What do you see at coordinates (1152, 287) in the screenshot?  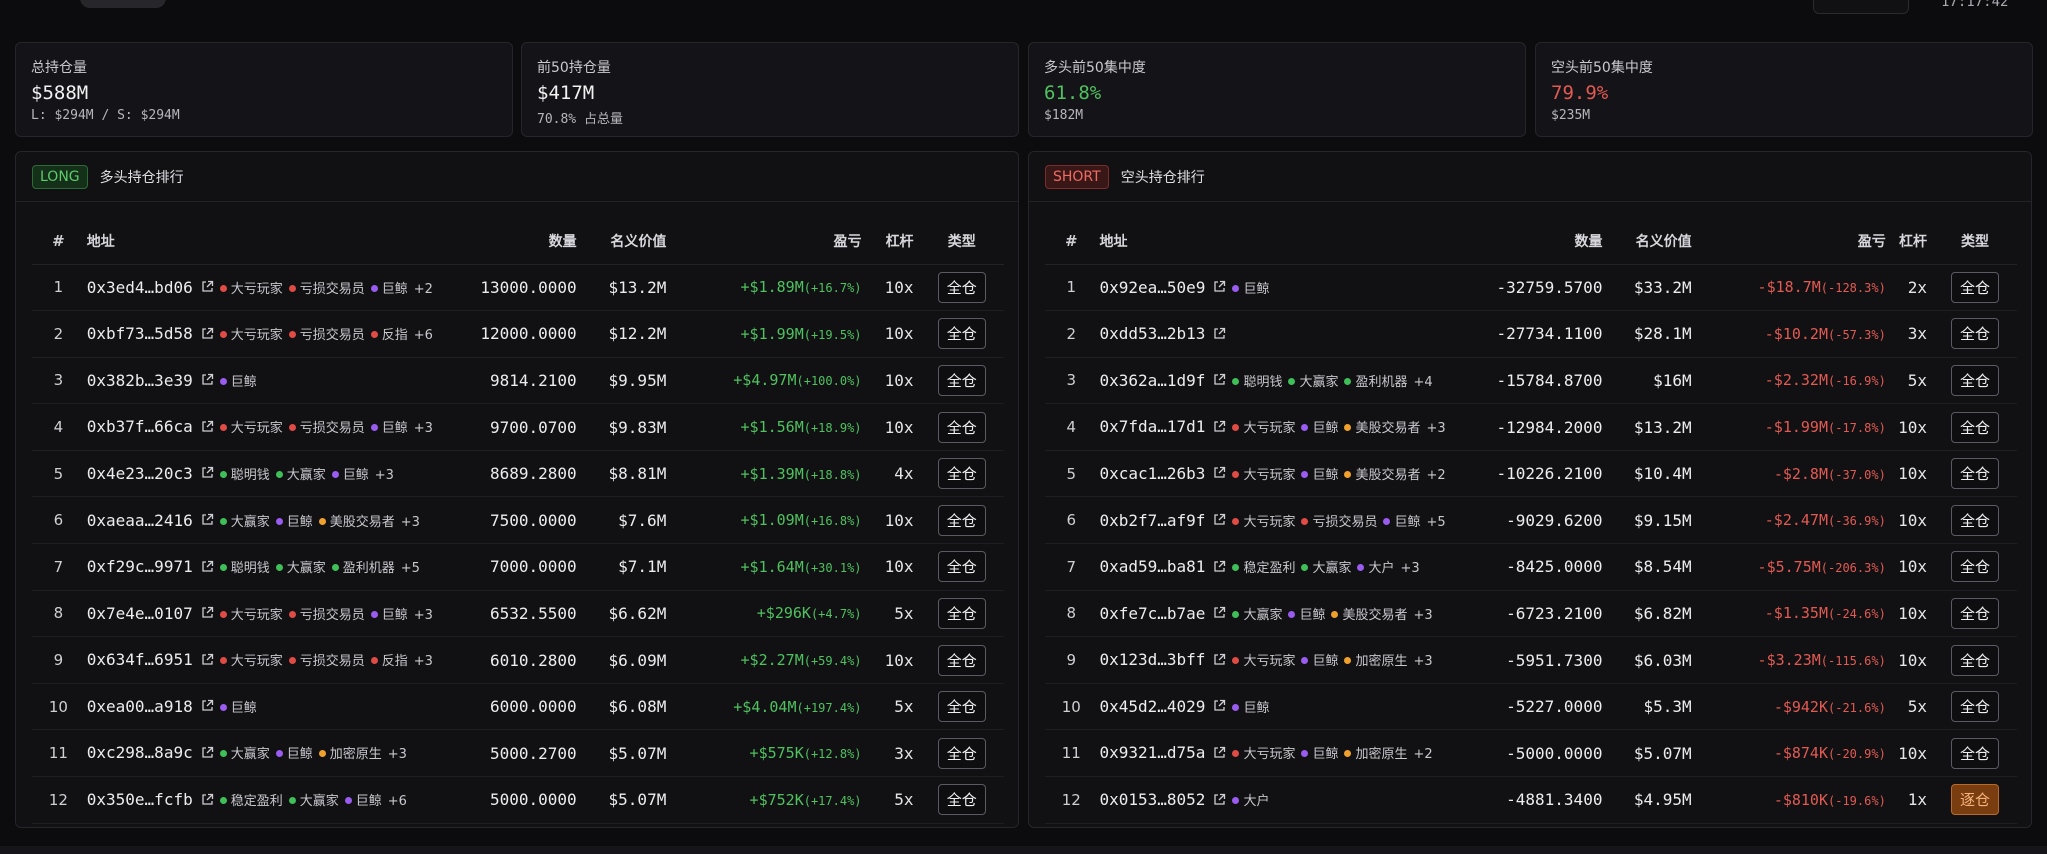 I see `wallet-address-link: 0x92ea…50e9` at bounding box center [1152, 287].